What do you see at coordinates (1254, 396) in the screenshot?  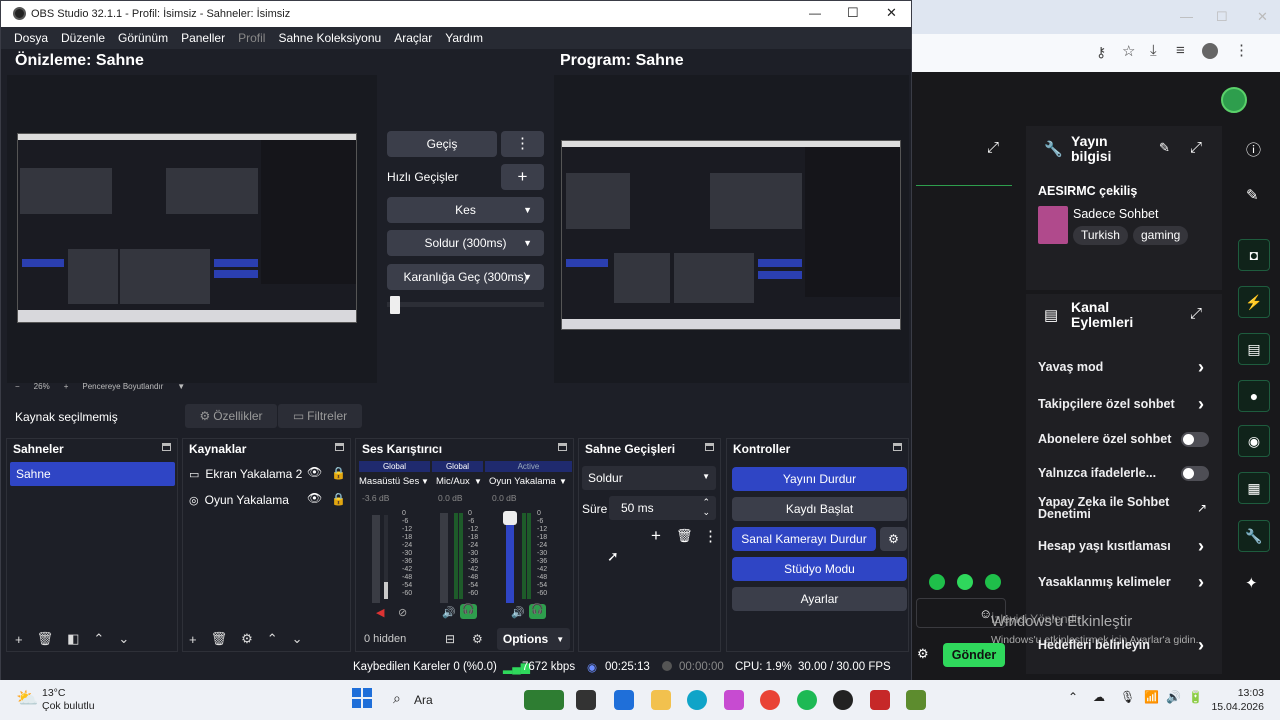 I see `chat-button: ●` at bounding box center [1254, 396].